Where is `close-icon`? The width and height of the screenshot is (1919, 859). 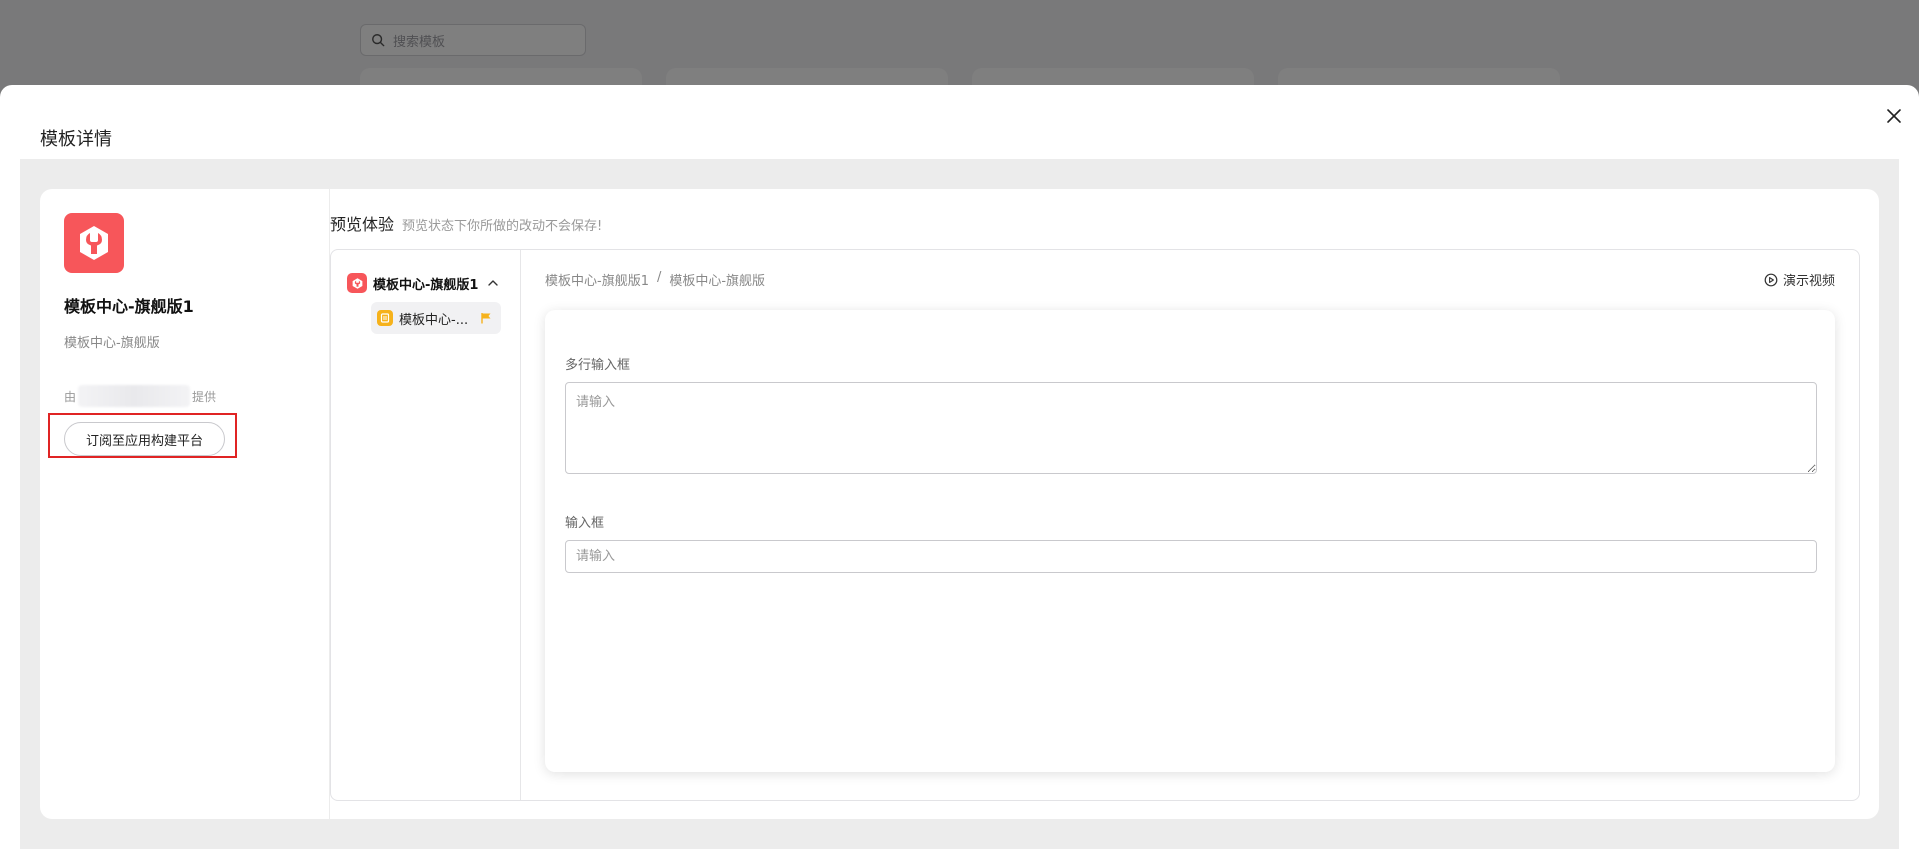 close-icon is located at coordinates (1894, 116).